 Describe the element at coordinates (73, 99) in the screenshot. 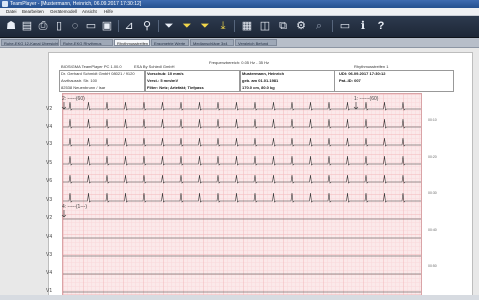

I see `event-marker-1: 2: -----(60)` at that location.